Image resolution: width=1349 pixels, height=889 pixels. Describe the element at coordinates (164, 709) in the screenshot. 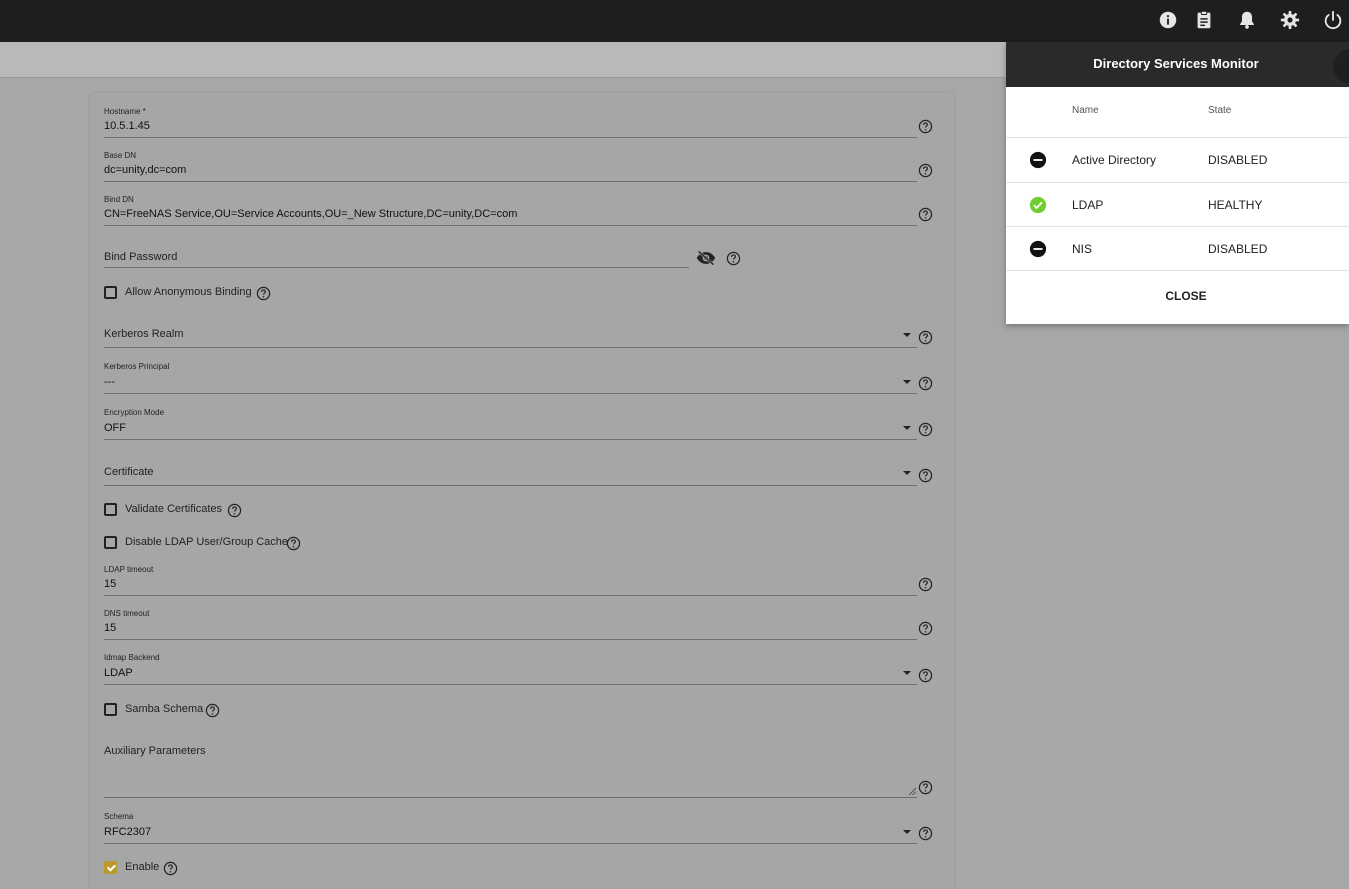

I see `samba-schema-label: Samba Schema` at that location.